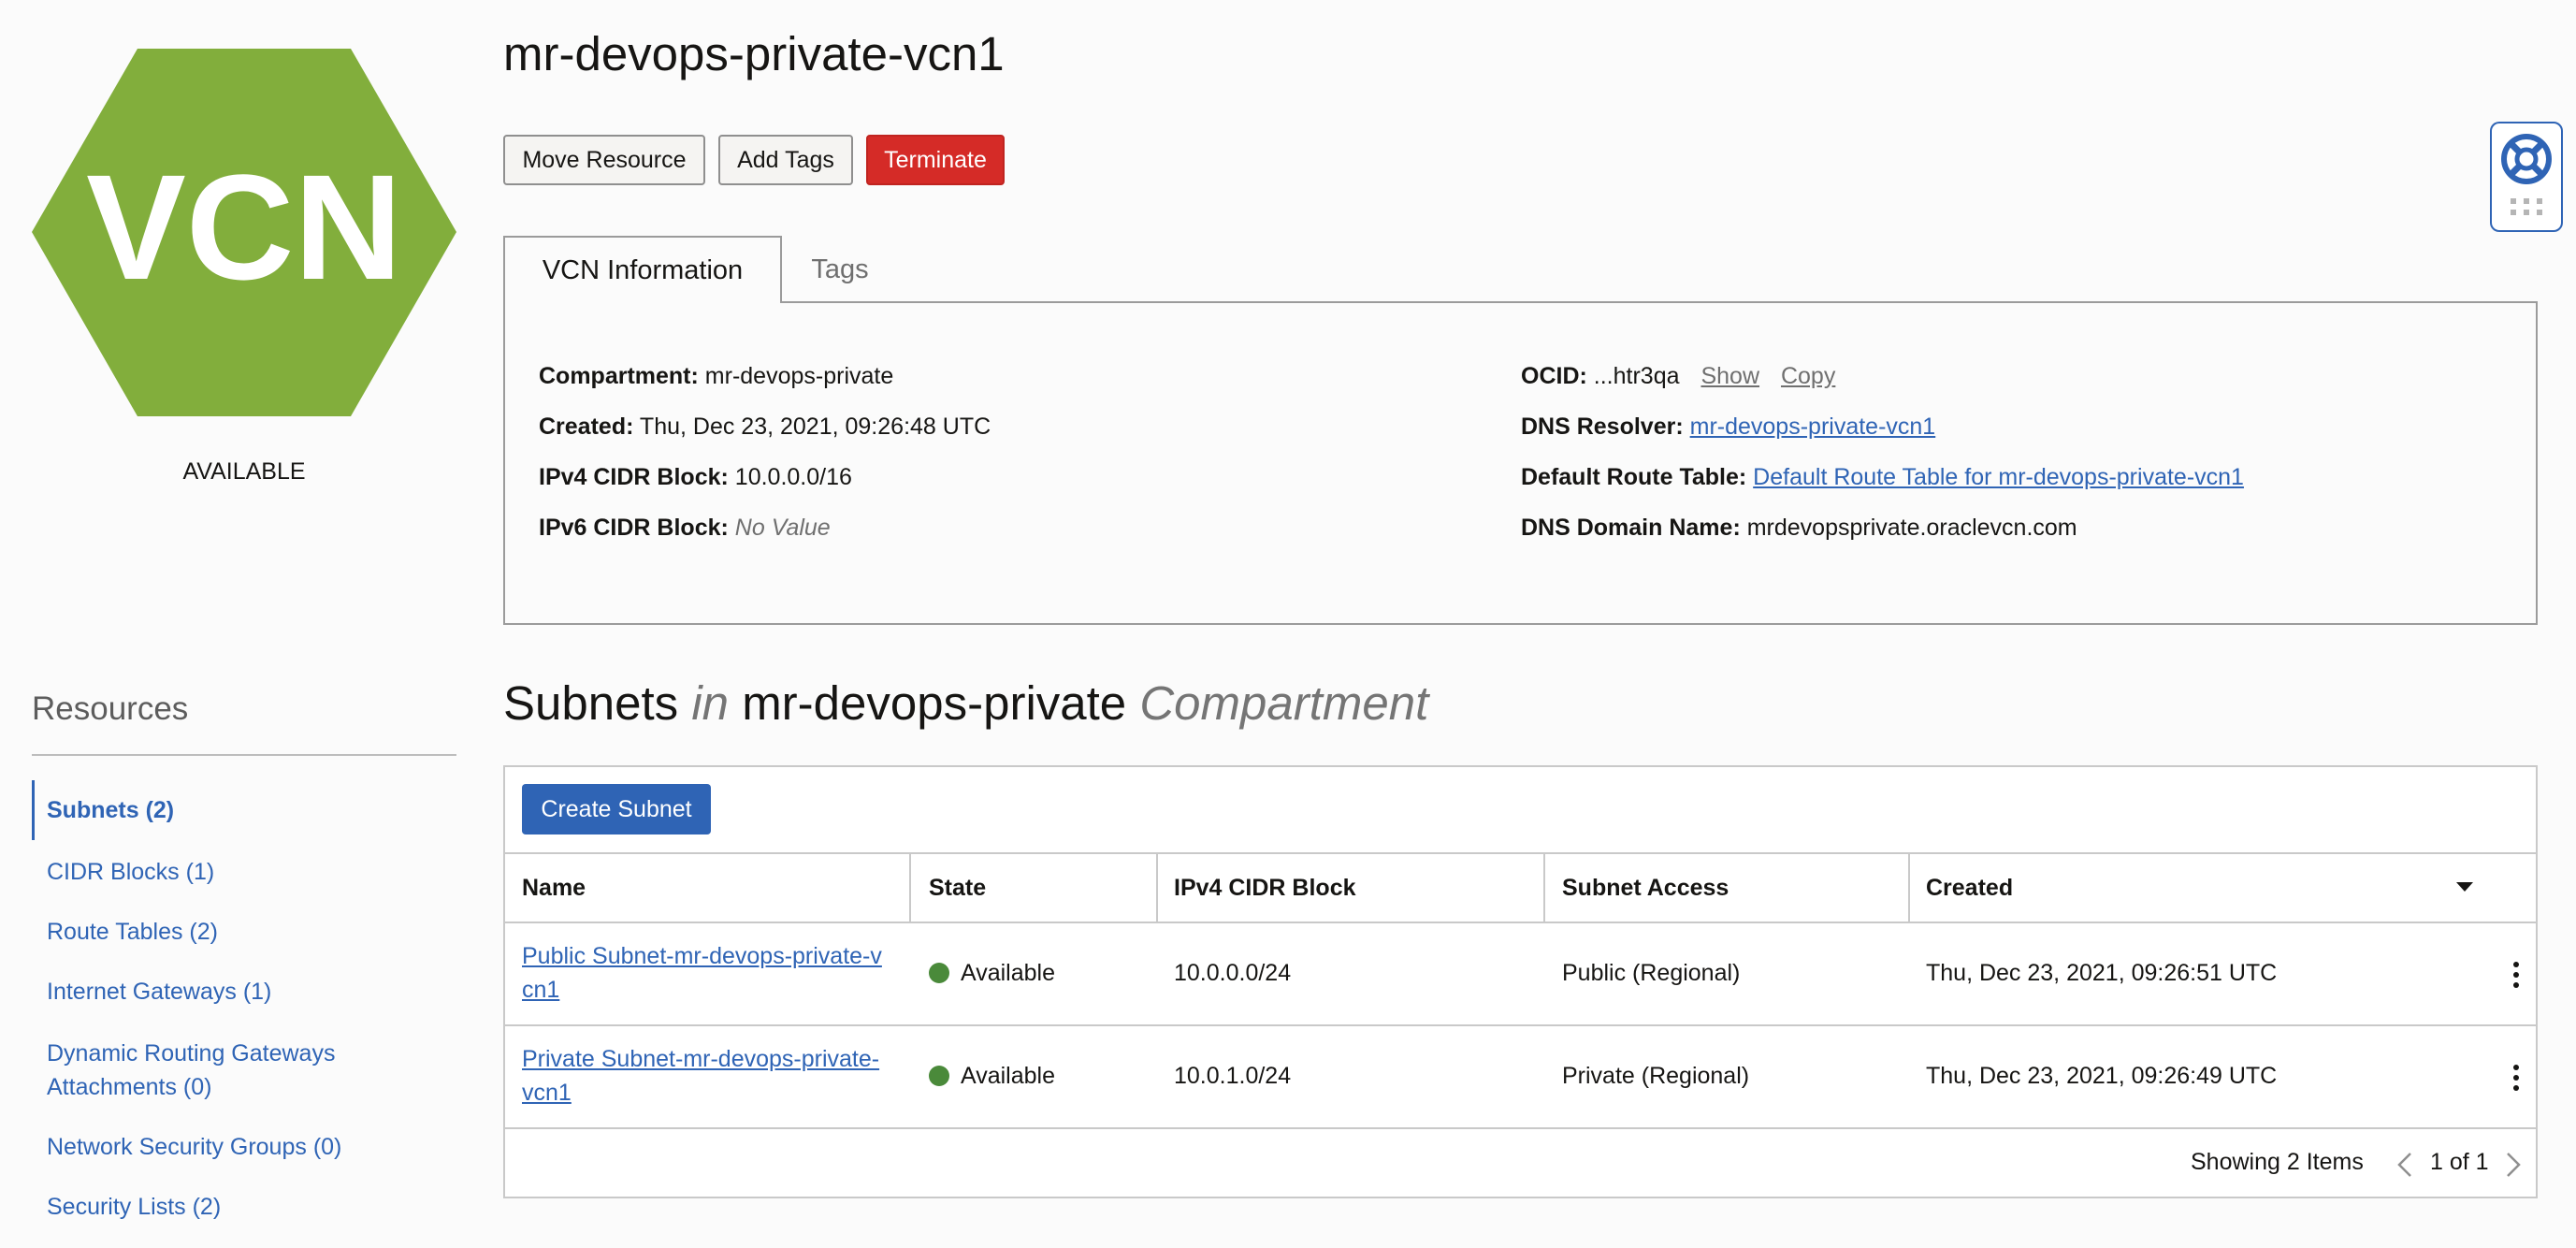 The height and width of the screenshot is (1248, 2576). I want to click on vcn-badge-icon: VCN, so click(244, 232).